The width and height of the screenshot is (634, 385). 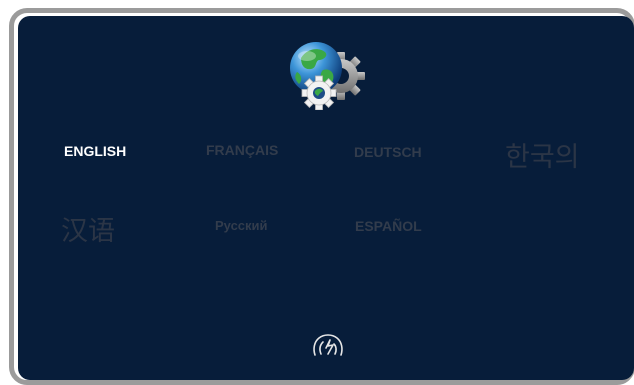 I want to click on language-option-spanish: ESPAÑOL, so click(x=388, y=226).